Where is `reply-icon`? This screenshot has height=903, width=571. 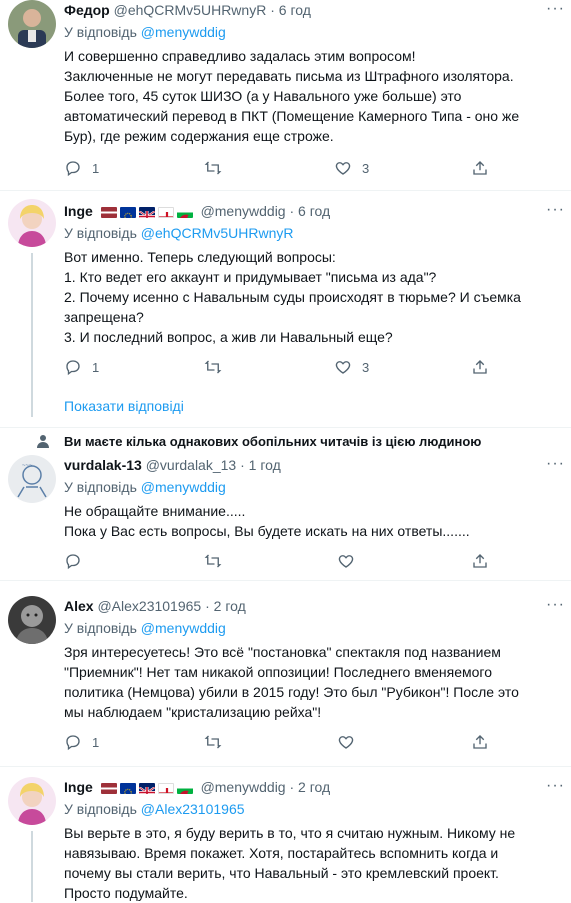
reply-icon is located at coordinates (73, 368).